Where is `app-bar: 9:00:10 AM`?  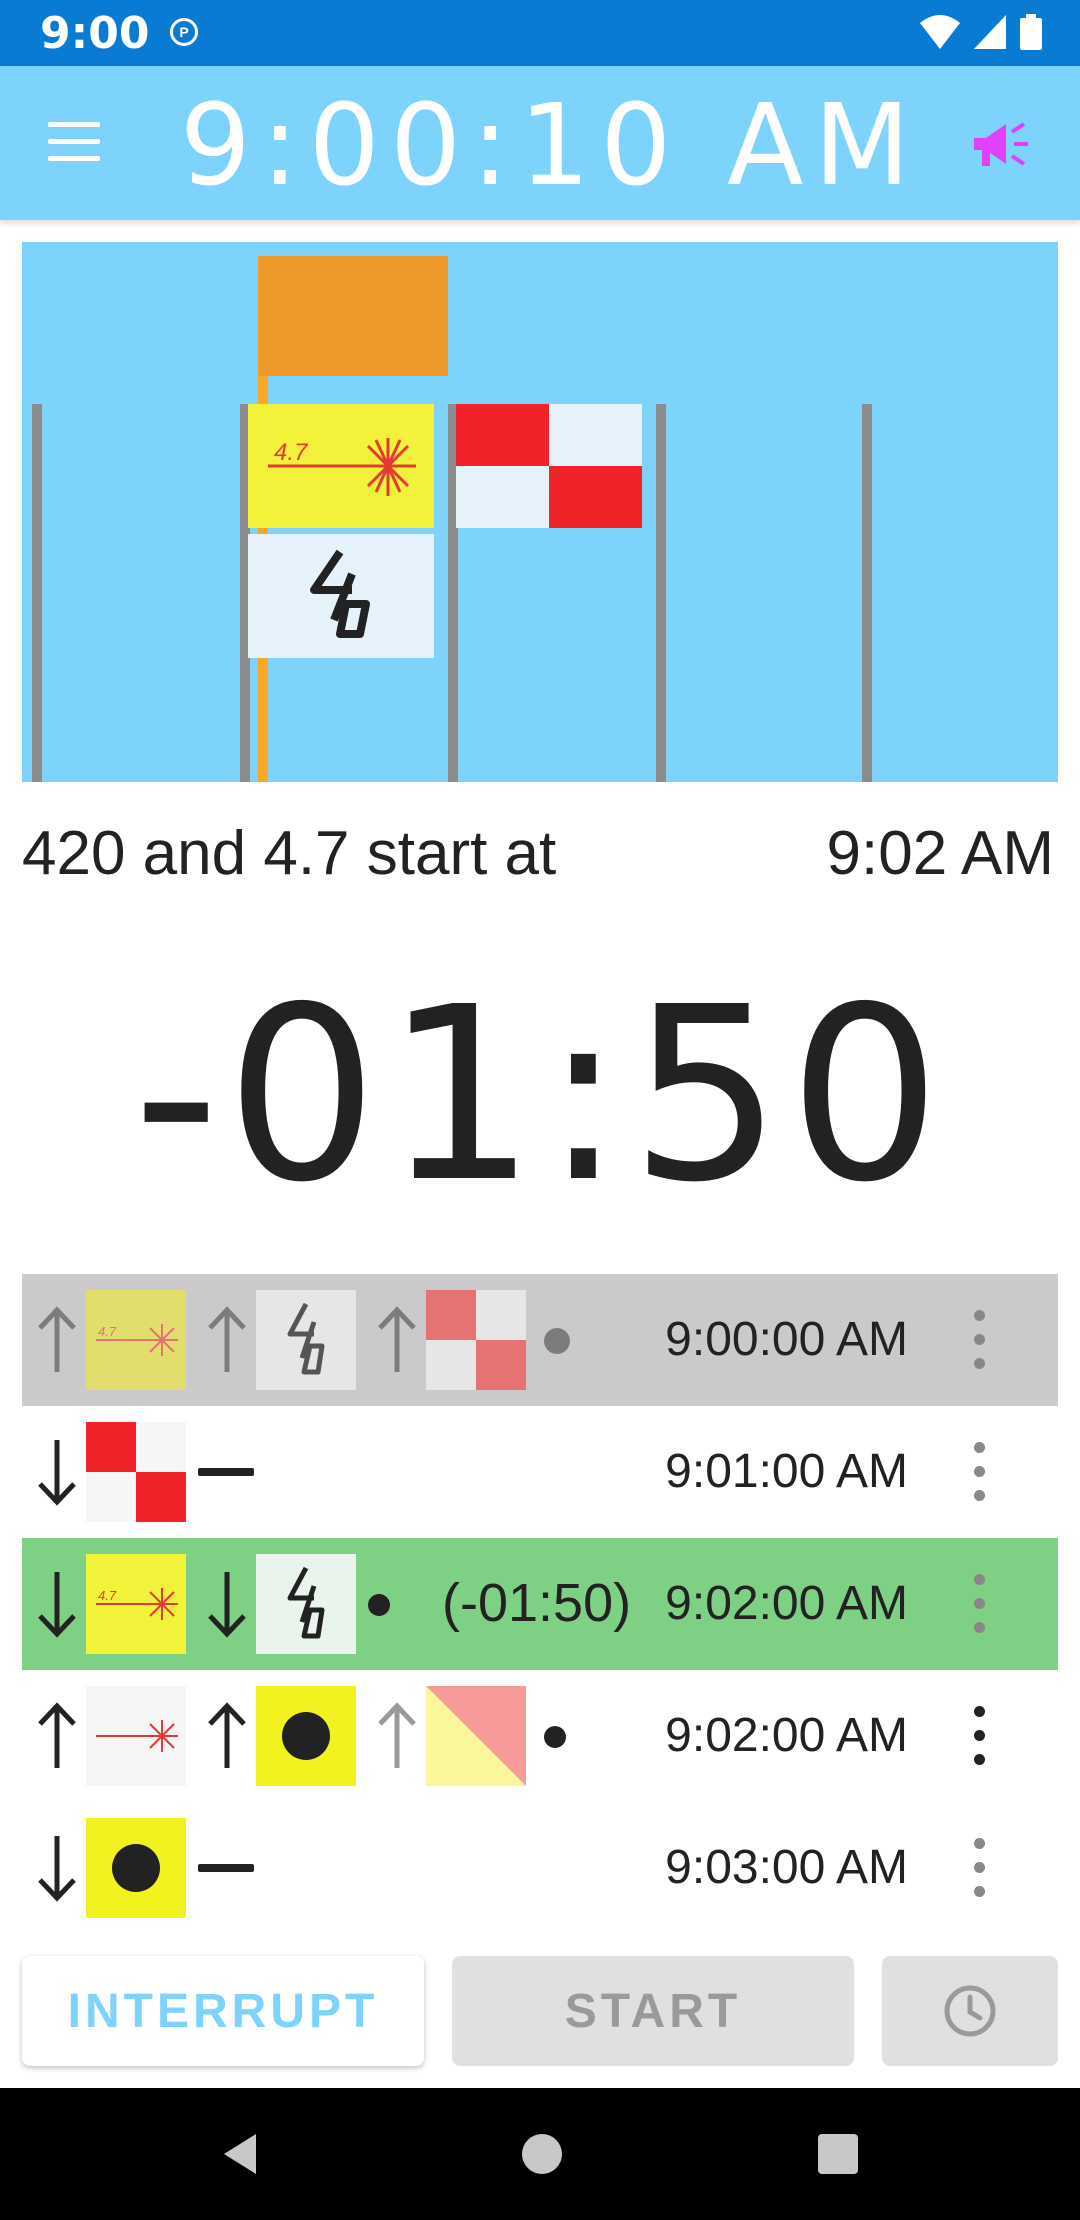
app-bar: 9:00:10 AM is located at coordinates (540, 143).